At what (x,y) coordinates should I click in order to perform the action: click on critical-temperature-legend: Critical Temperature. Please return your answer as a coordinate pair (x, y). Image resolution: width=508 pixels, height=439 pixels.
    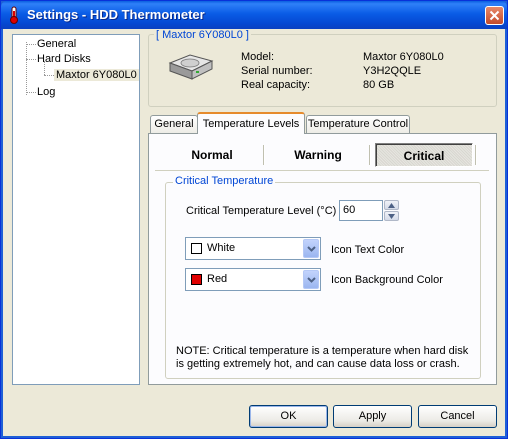
    Looking at the image, I should click on (224, 181).